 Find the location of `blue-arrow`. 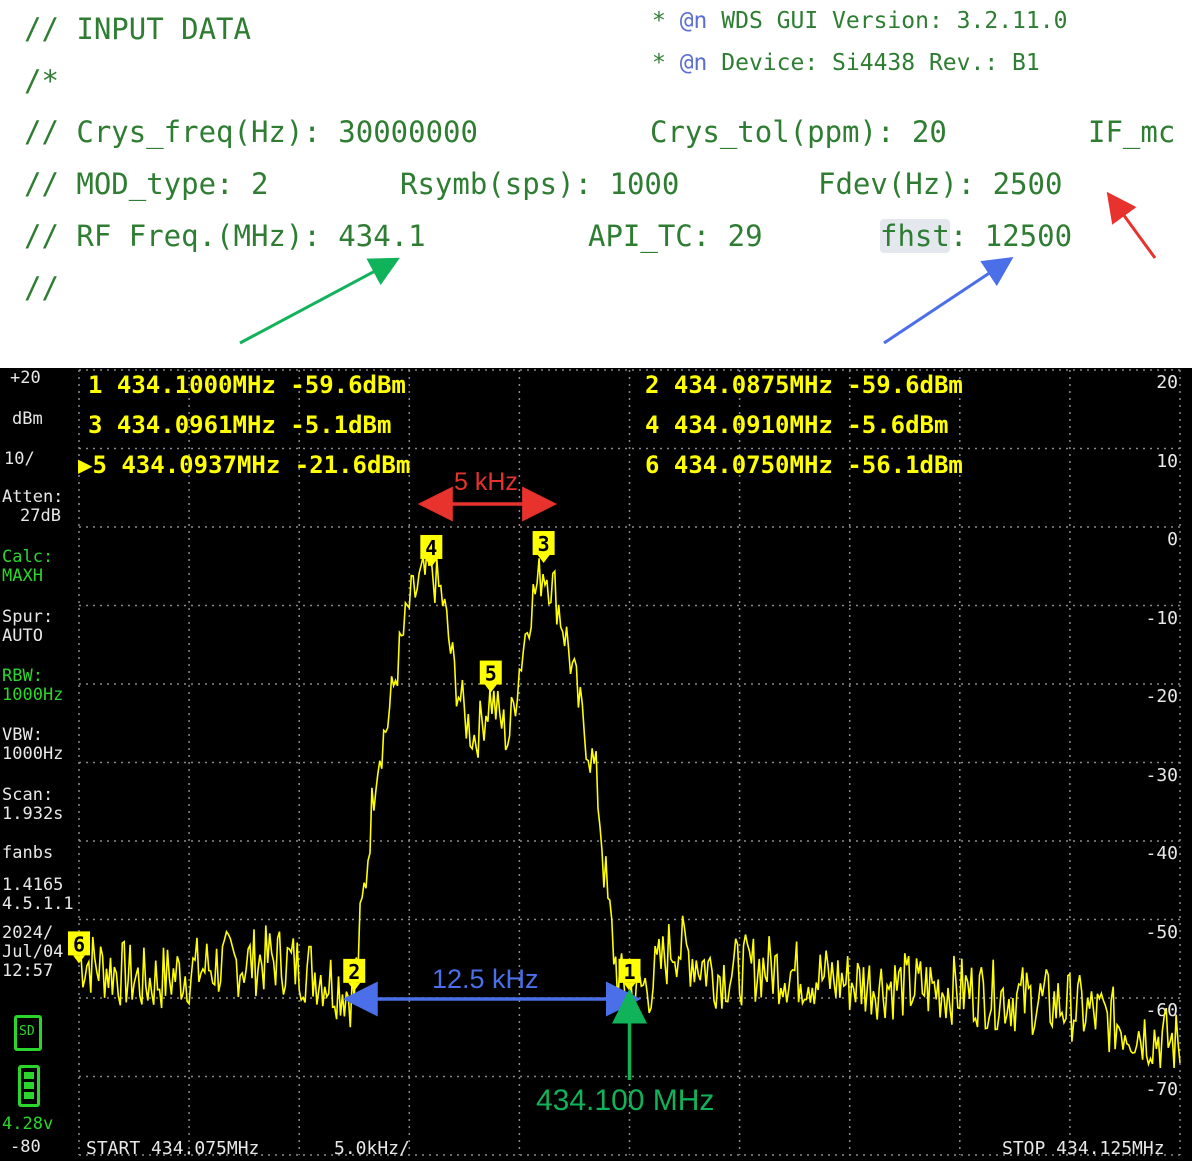

blue-arrow is located at coordinates (948, 301).